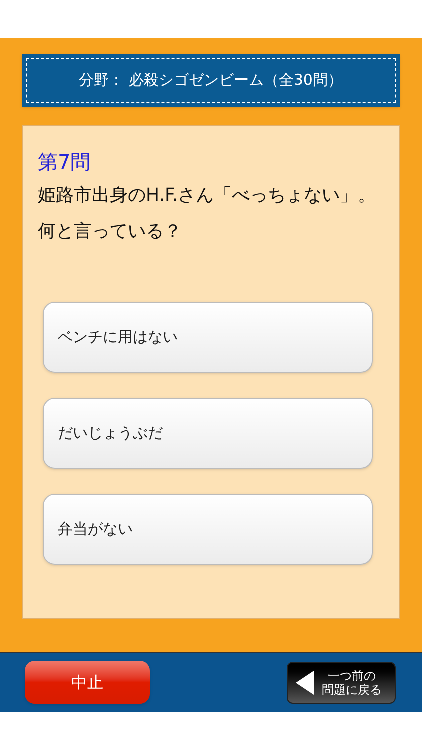  Describe the element at coordinates (87, 682) in the screenshot. I see `quit-button: 中止` at that location.